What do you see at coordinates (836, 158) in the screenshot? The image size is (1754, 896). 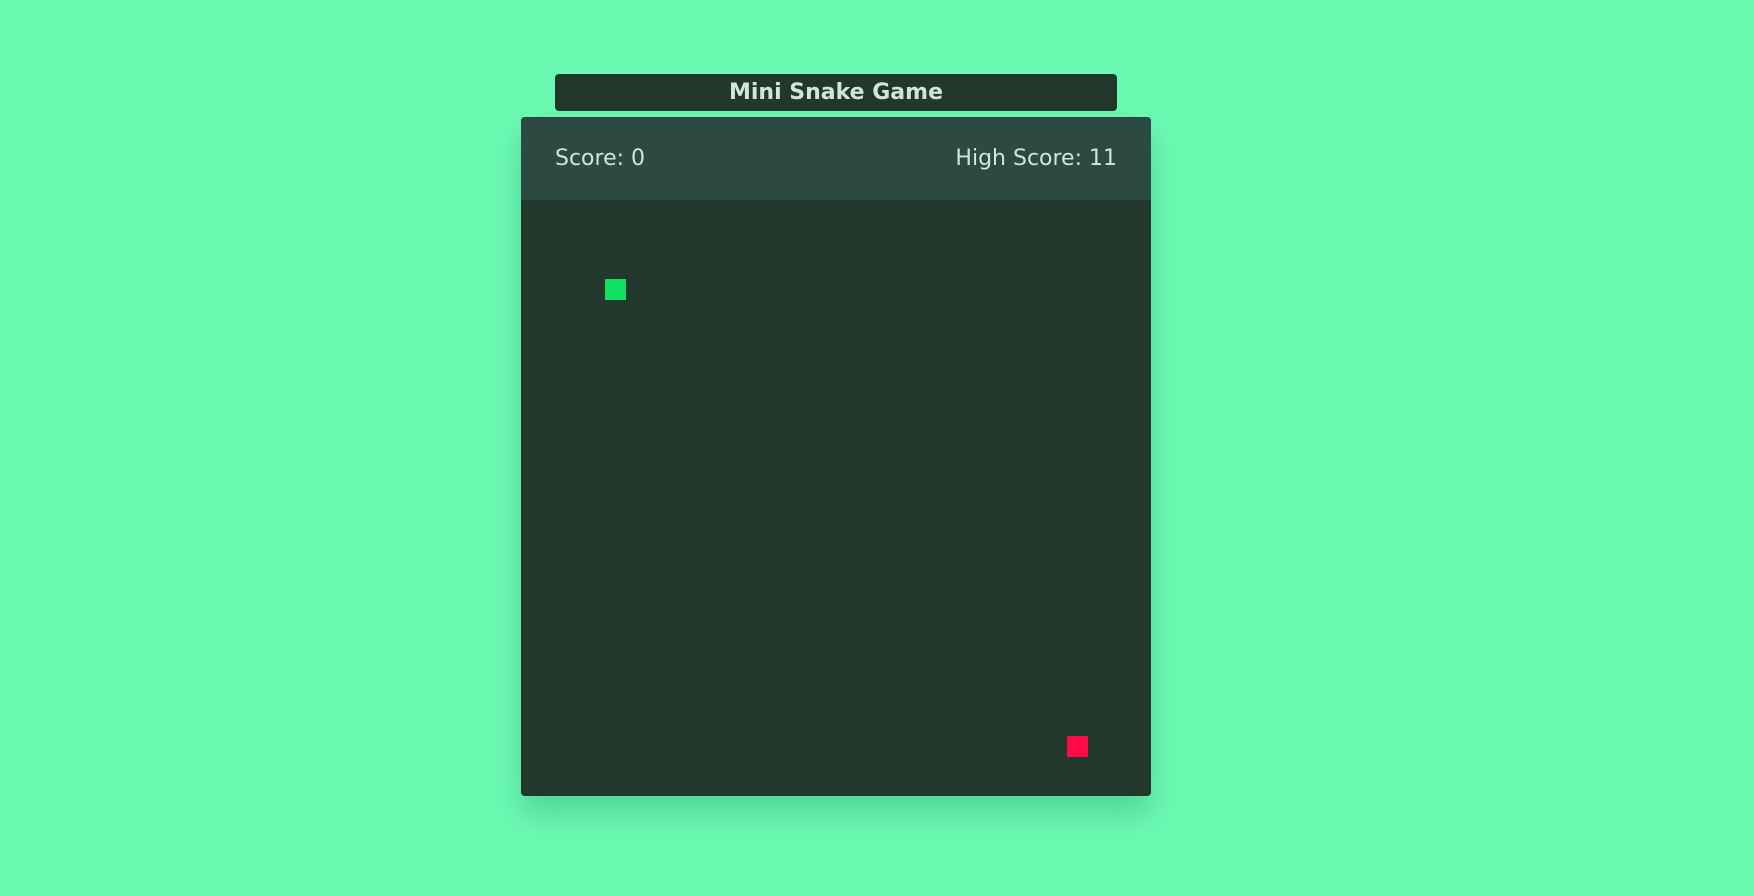 I see `score-bar: Score: 0 High Score: 11` at bounding box center [836, 158].